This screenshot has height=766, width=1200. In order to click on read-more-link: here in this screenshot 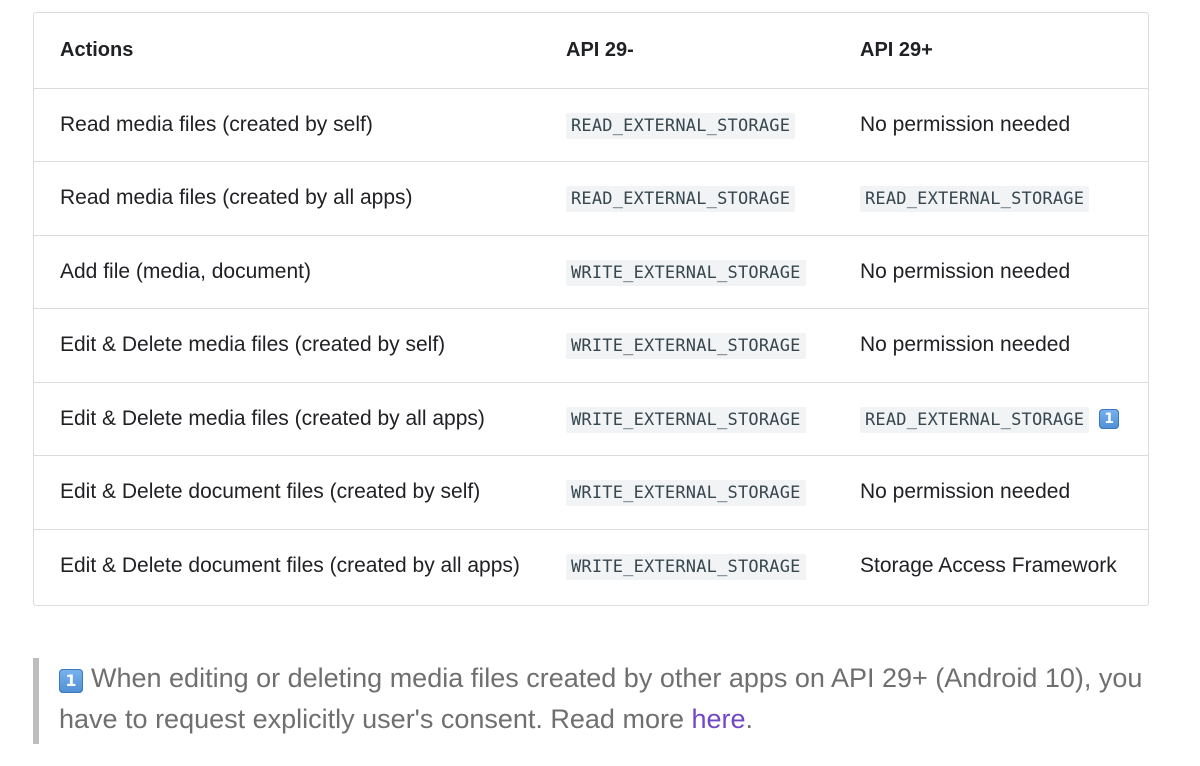, I will do `click(718, 719)`.